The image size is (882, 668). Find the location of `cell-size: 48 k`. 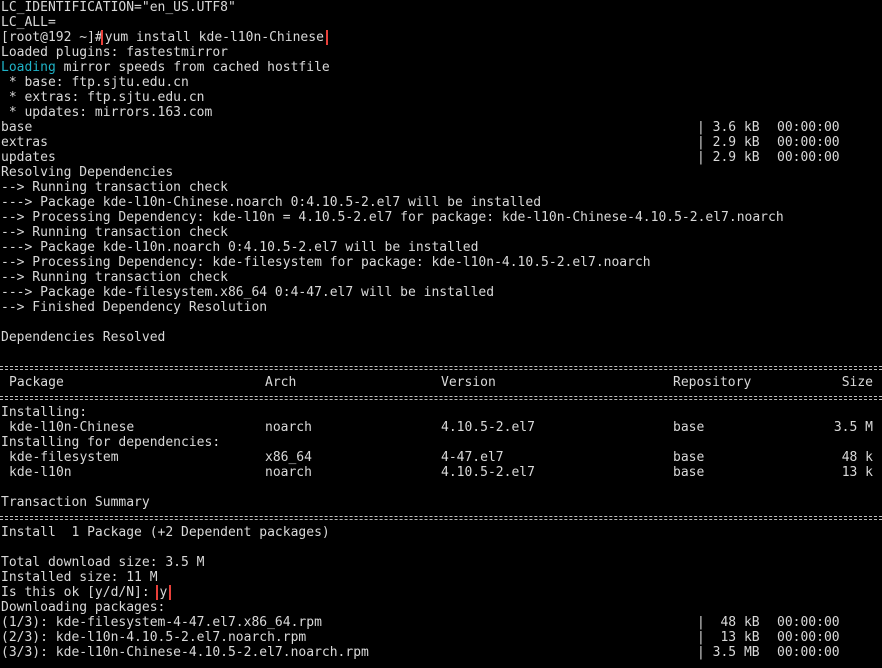

cell-size: 48 k is located at coordinates (857, 457).